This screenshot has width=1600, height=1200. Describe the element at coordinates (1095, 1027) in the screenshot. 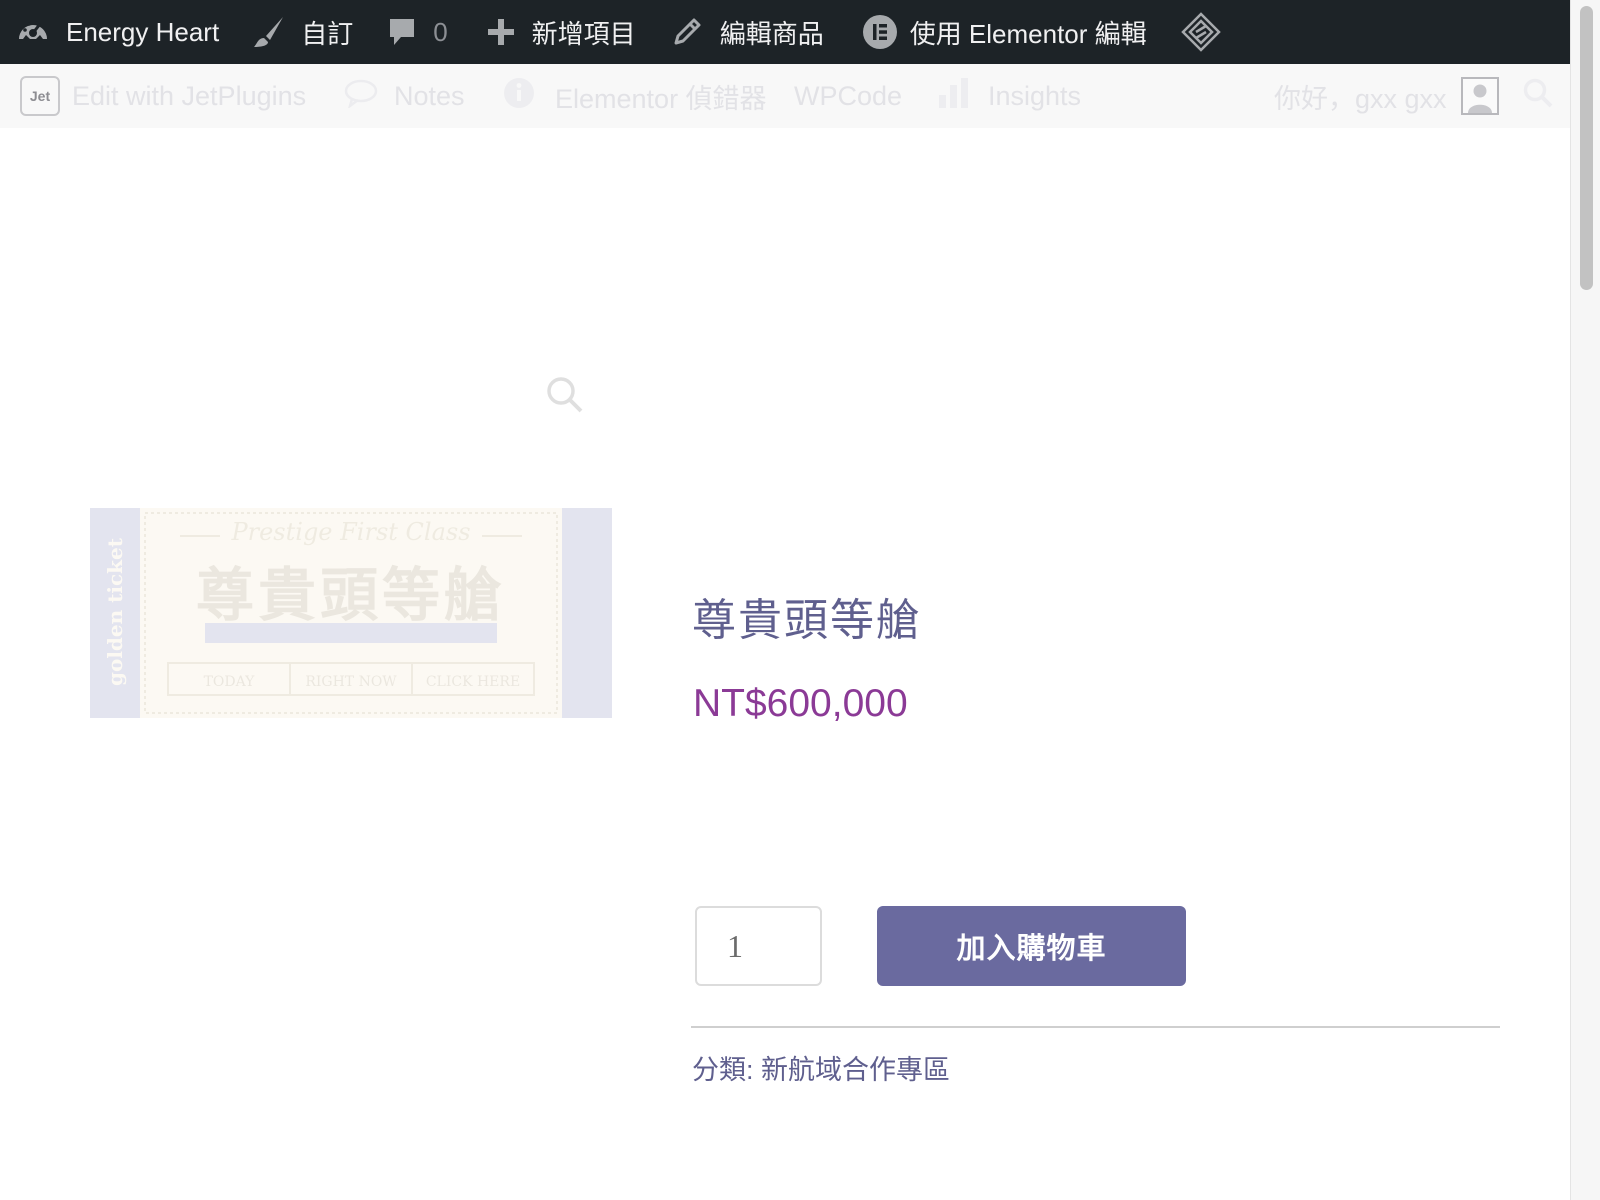

I see `divider` at that location.